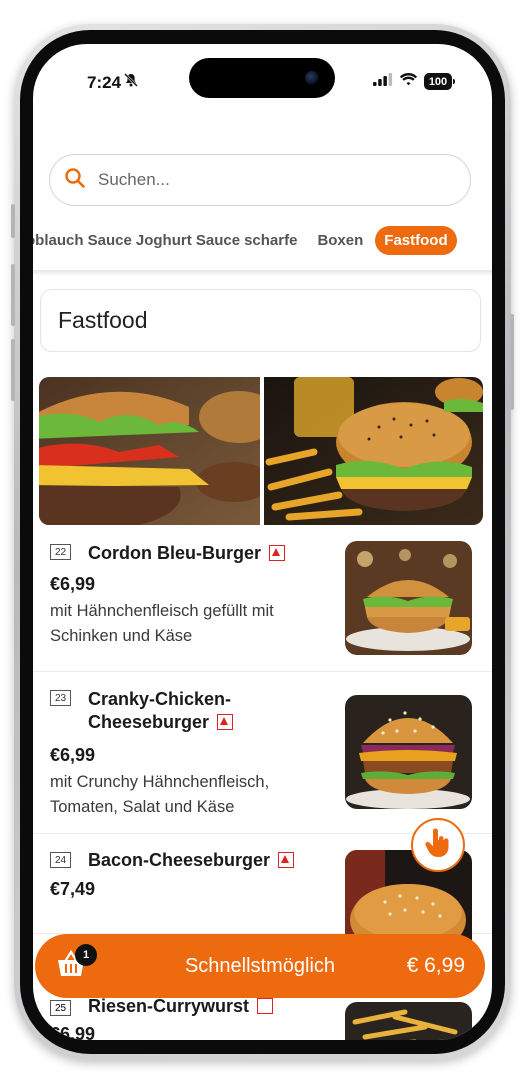  Describe the element at coordinates (13, 295) in the screenshot. I see `volume-up-button` at that location.